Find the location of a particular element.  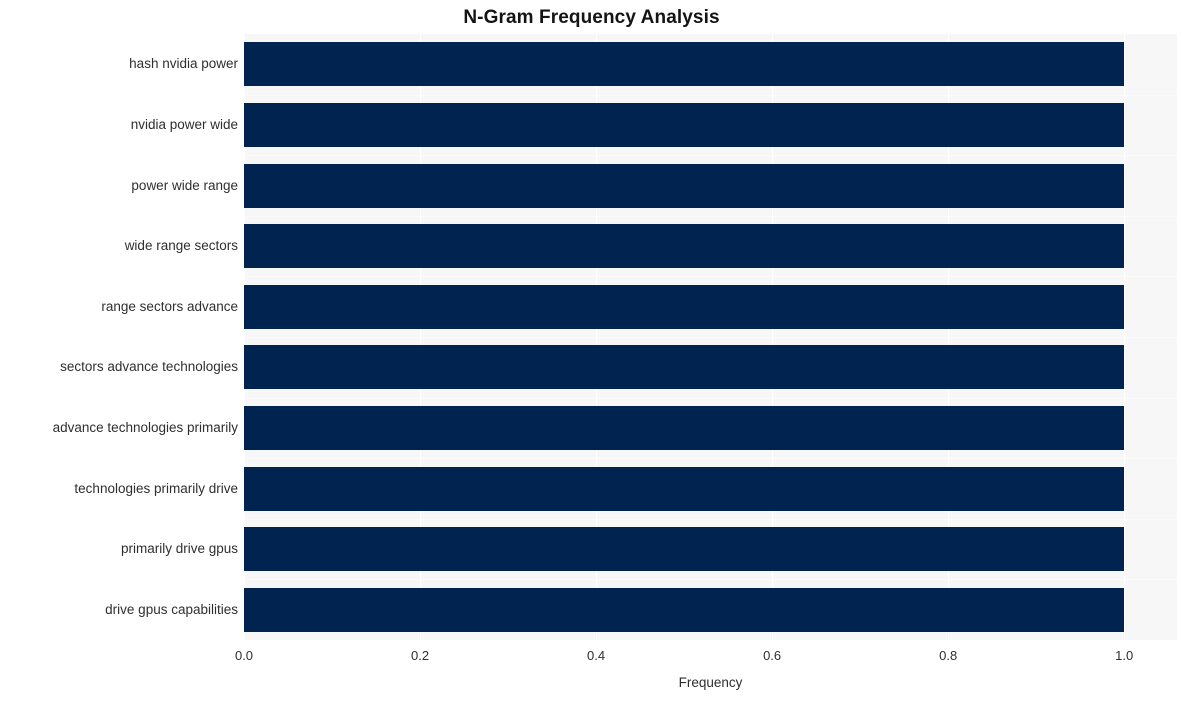

x-axis-tick-label: 1.0 is located at coordinates (1124, 655).